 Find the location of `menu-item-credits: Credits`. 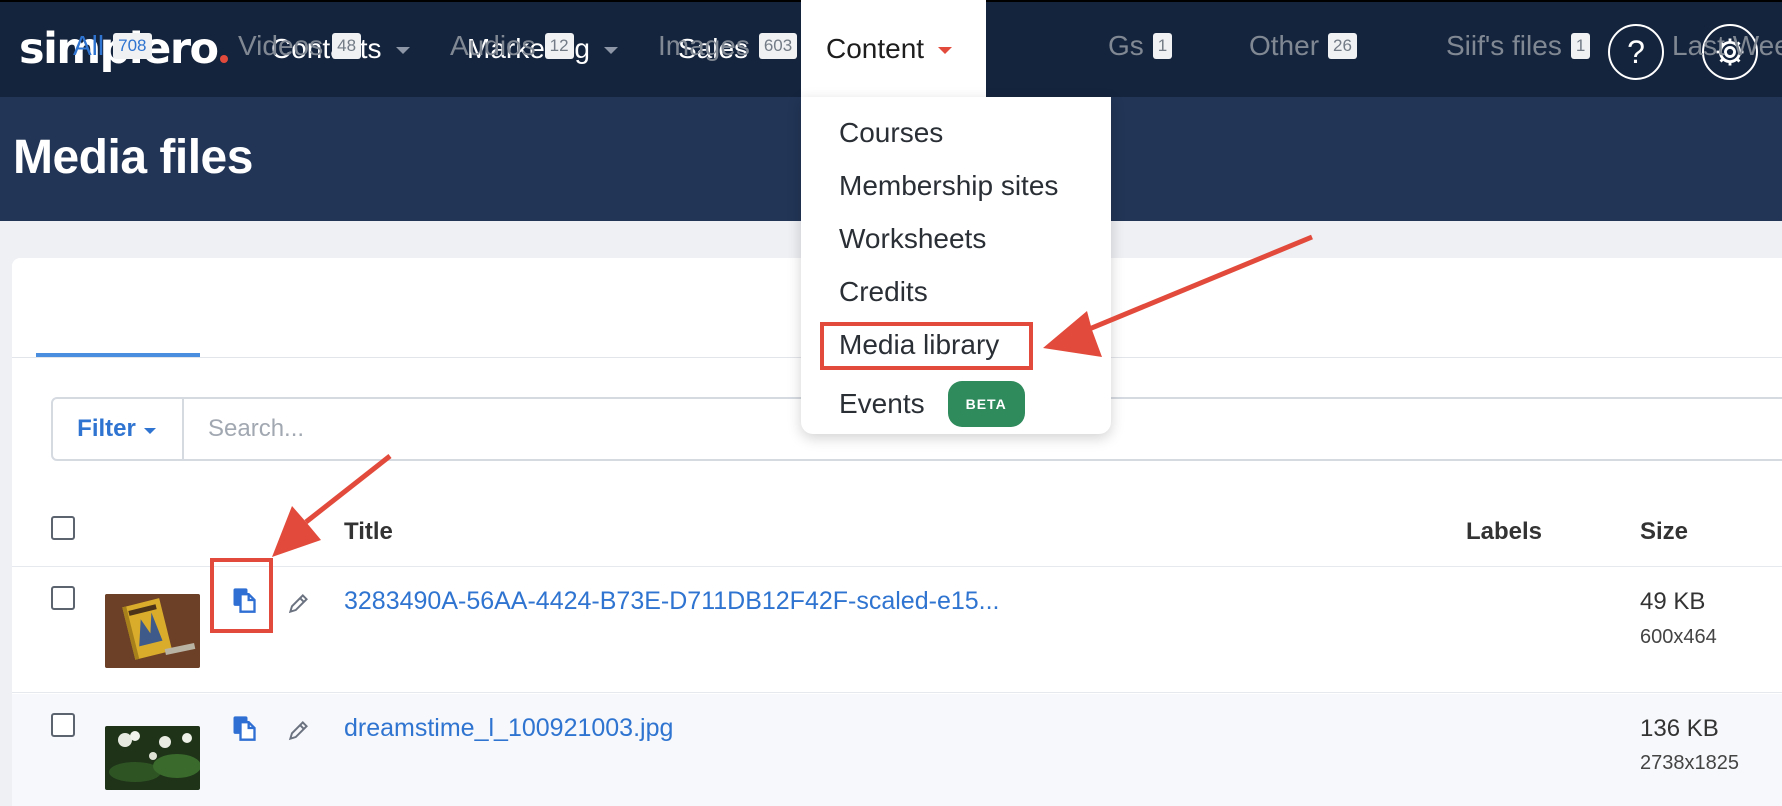

menu-item-credits: Credits is located at coordinates (883, 292).